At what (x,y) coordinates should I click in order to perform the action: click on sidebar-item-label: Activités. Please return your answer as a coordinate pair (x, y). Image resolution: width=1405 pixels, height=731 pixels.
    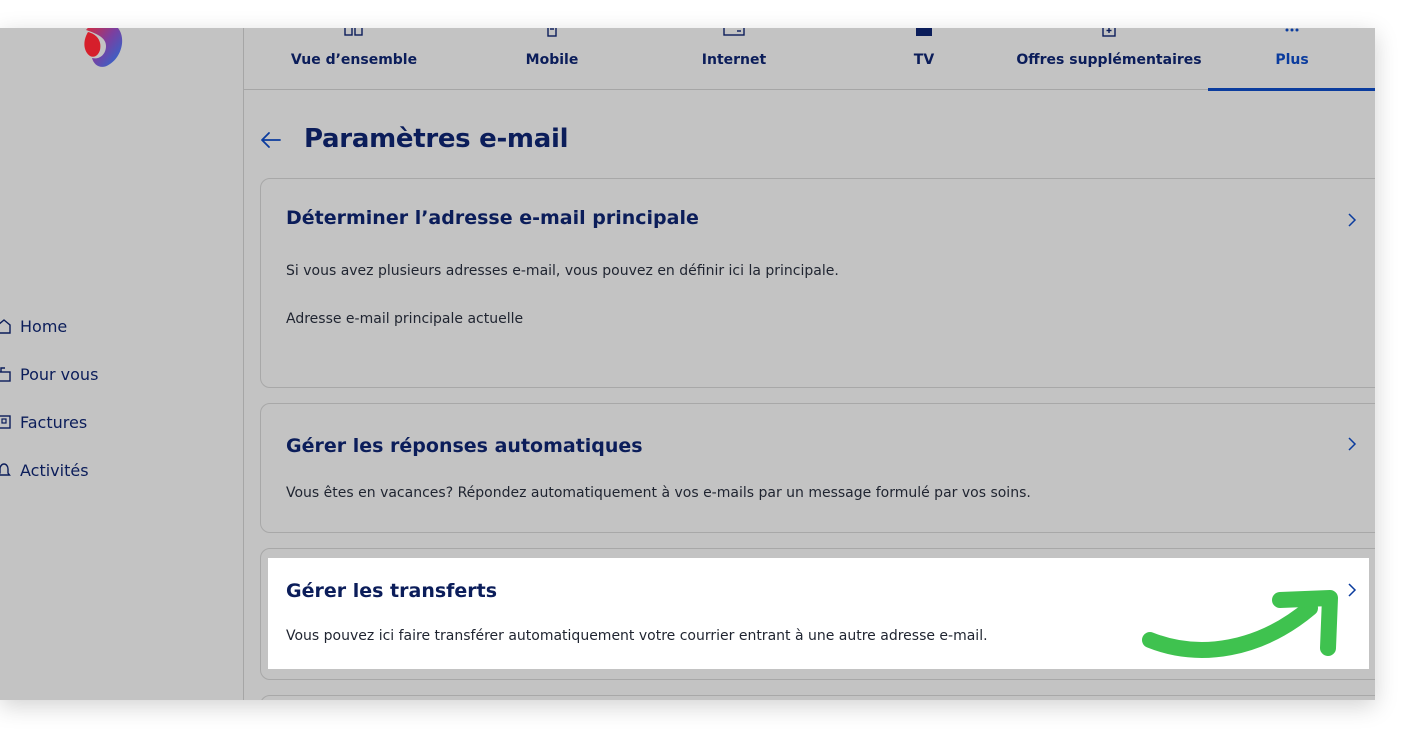
    Looking at the image, I should click on (54, 470).